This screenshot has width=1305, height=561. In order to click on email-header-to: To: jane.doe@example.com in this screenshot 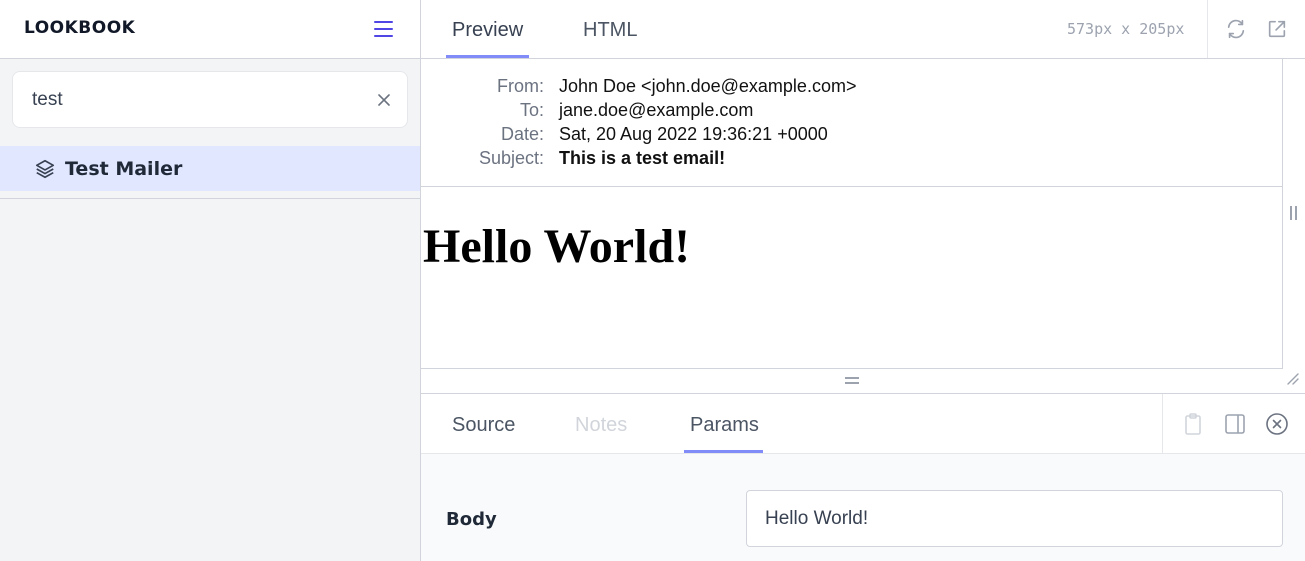, I will do `click(851, 112)`.